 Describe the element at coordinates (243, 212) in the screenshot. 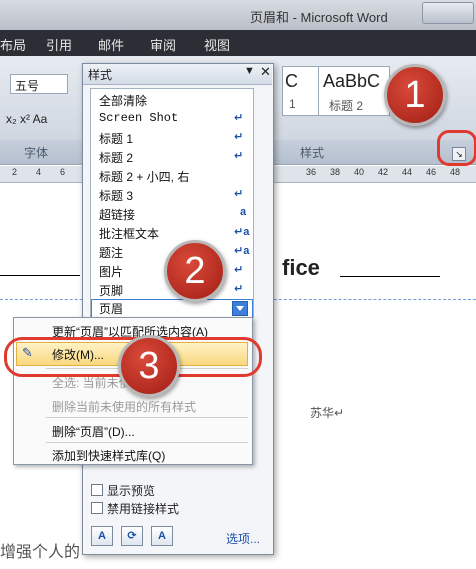

I see `character-style-icon: a` at that location.